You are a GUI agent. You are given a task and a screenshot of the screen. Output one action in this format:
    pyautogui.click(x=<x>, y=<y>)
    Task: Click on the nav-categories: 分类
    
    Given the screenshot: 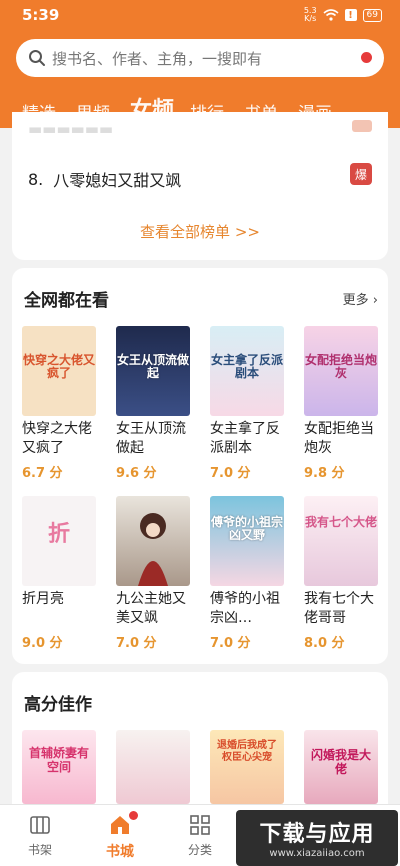 What is the action you would take?
    pyautogui.click(x=200, y=835)
    